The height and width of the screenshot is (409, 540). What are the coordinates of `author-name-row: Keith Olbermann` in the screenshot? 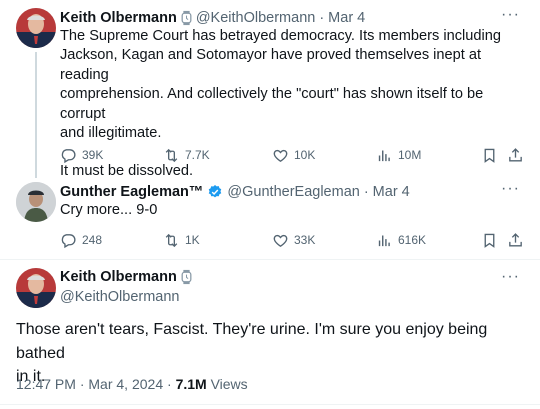 It's located at (126, 277).